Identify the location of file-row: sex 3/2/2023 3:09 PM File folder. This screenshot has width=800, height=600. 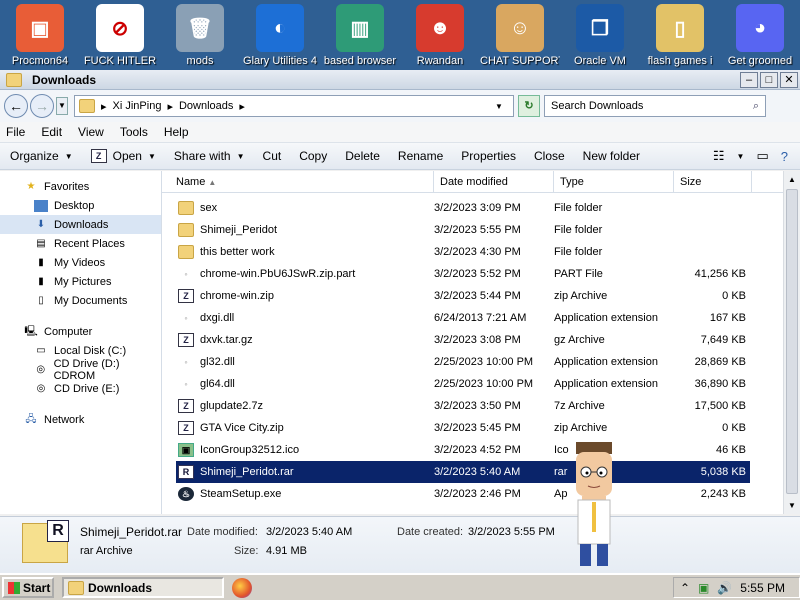
(488, 208).